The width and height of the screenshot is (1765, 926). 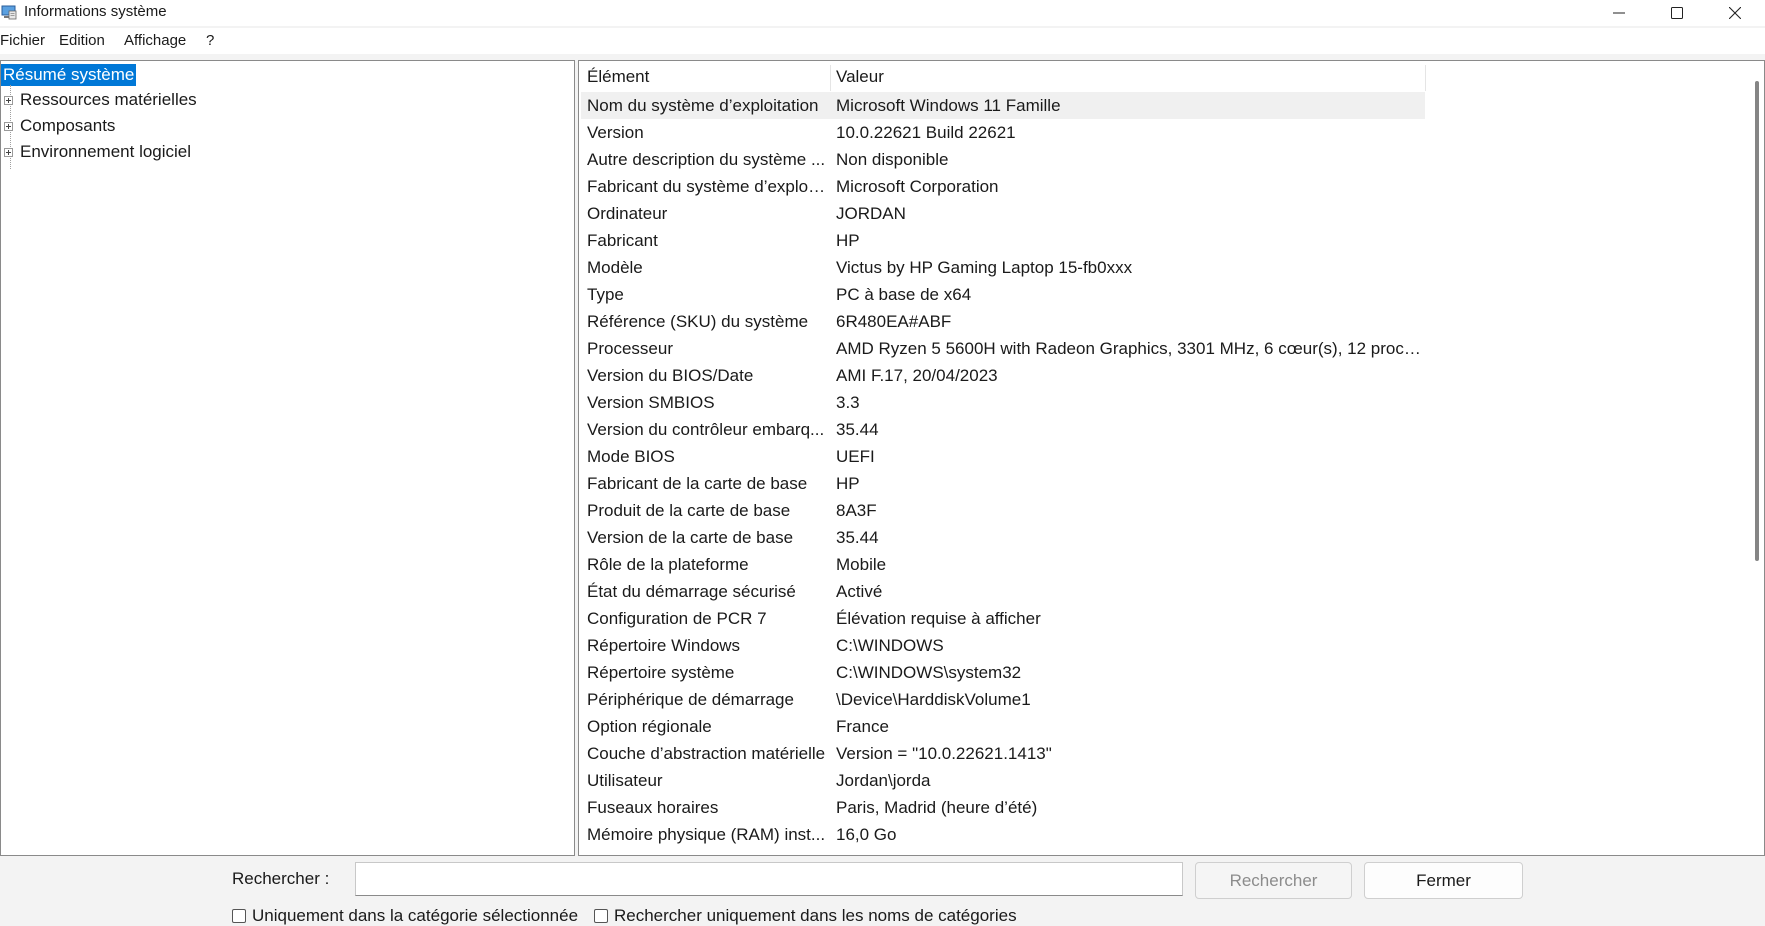 I want to click on table-row: Produit de la carte de base 8A3F, so click(x=1003, y=510).